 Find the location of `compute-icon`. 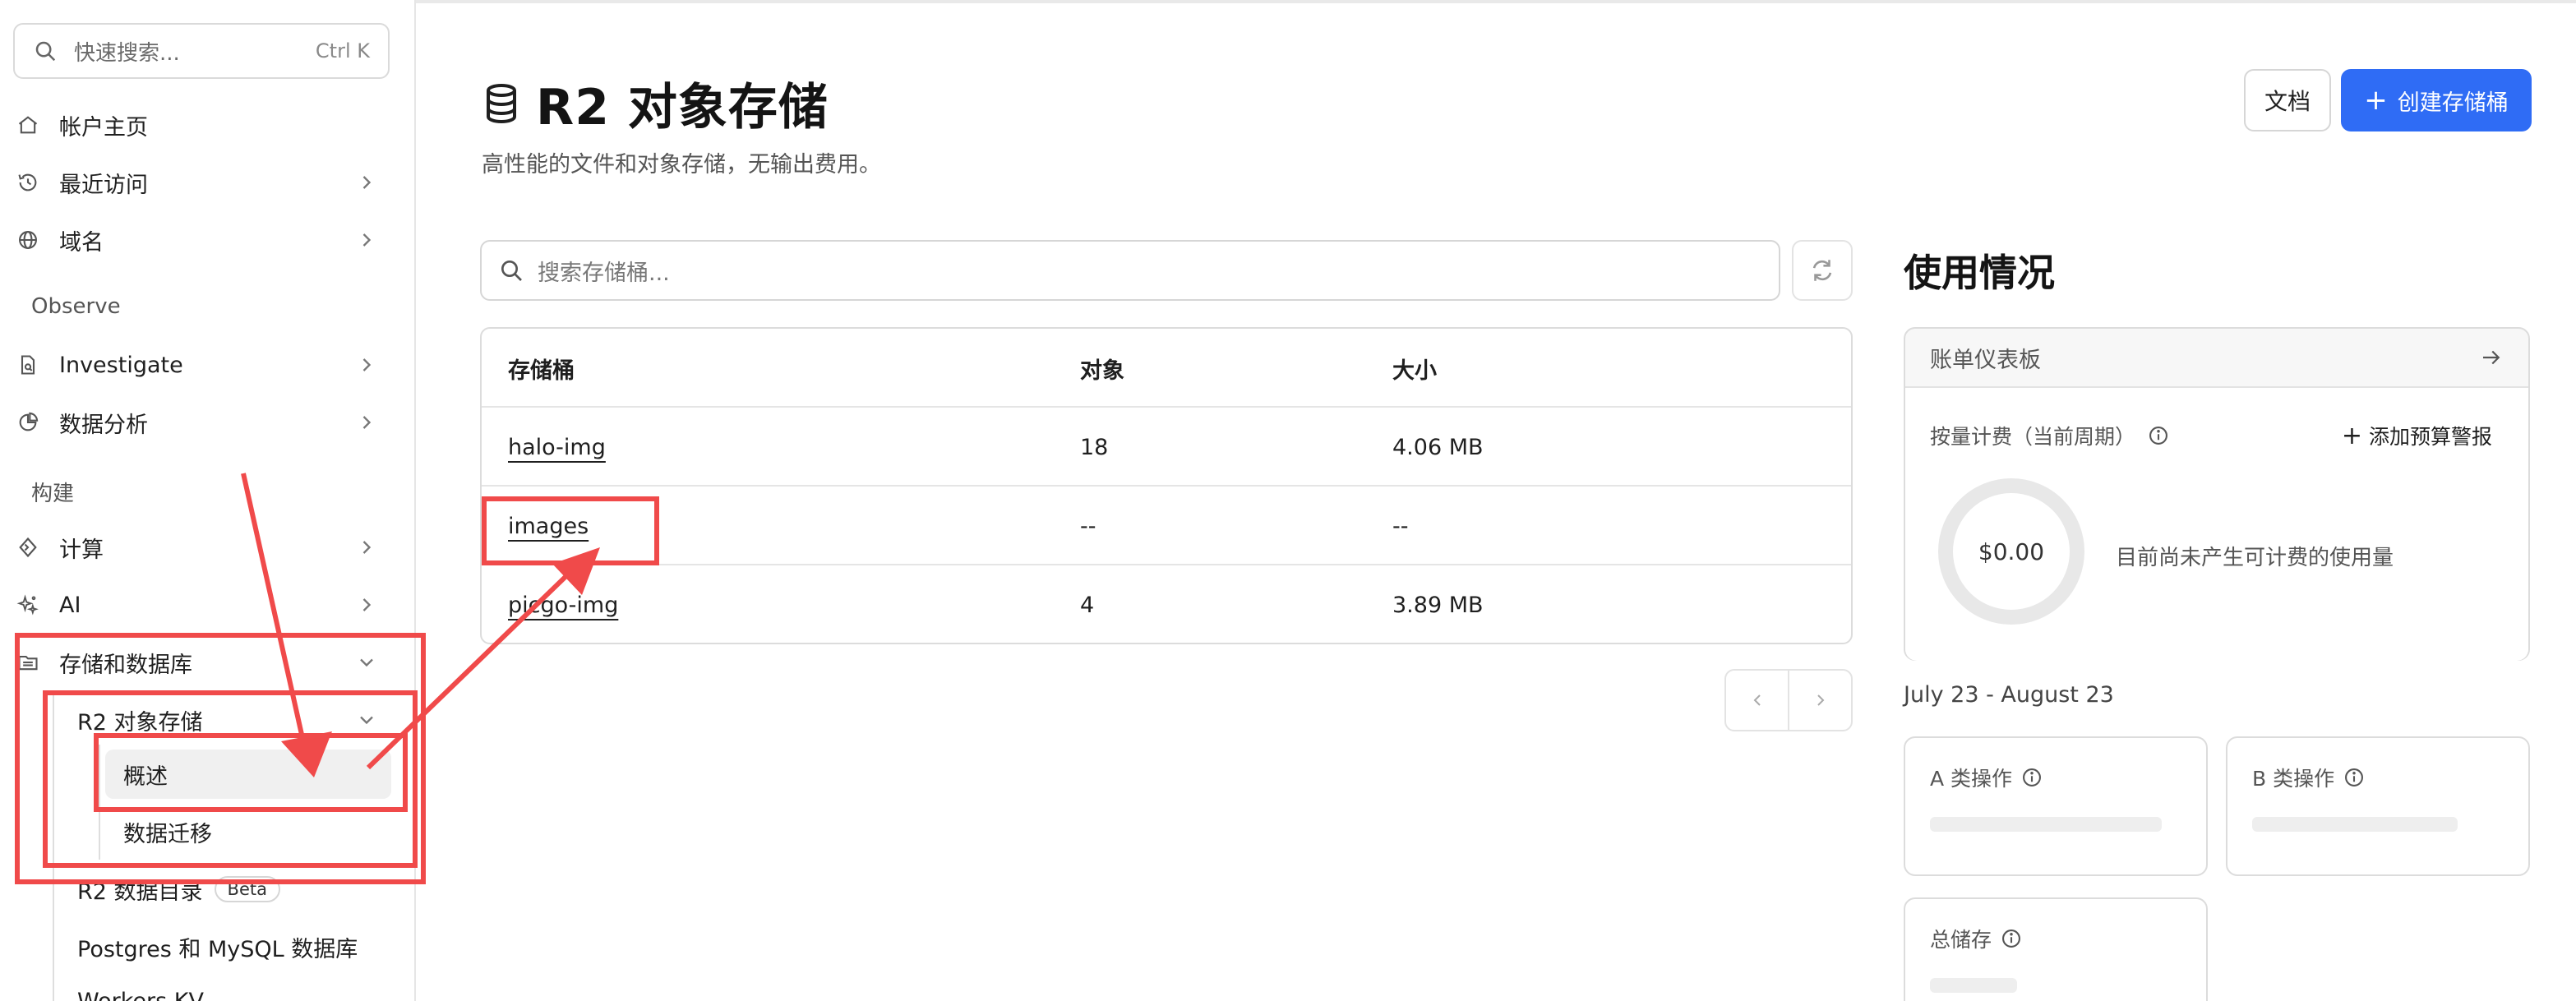

compute-icon is located at coordinates (28, 547).